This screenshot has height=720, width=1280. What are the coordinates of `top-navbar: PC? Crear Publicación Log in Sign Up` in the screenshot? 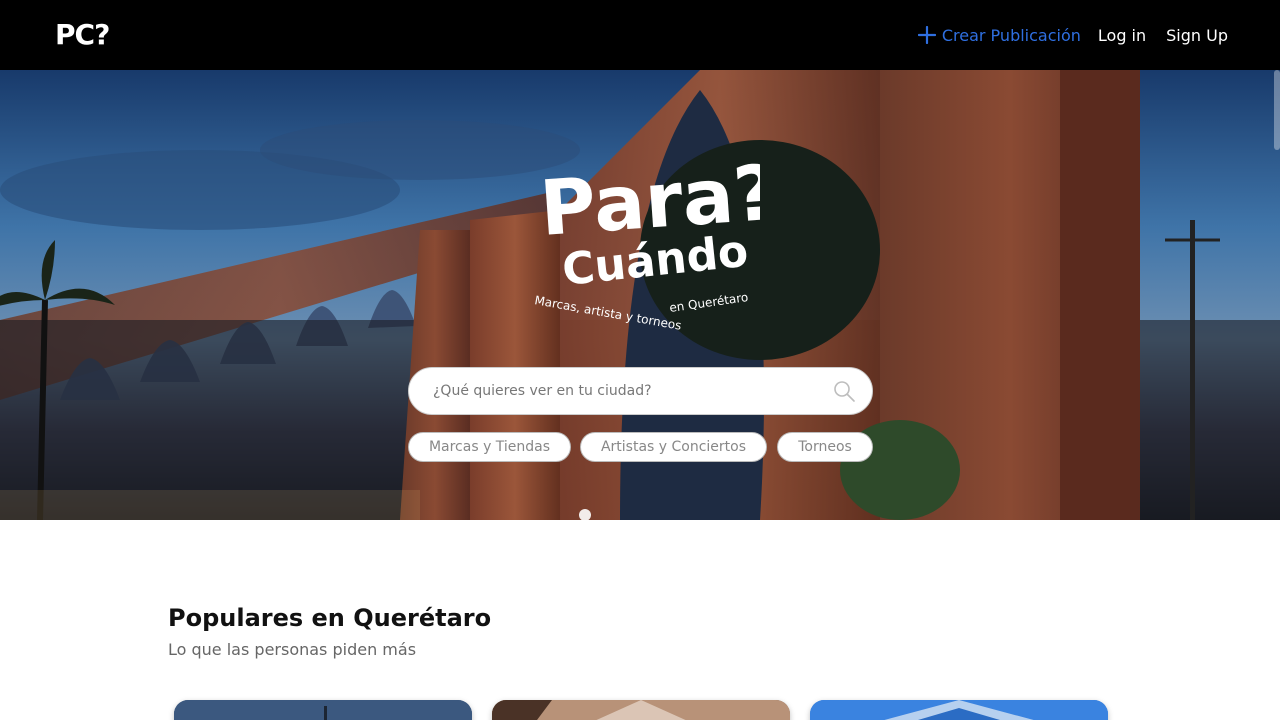 It's located at (640, 35).